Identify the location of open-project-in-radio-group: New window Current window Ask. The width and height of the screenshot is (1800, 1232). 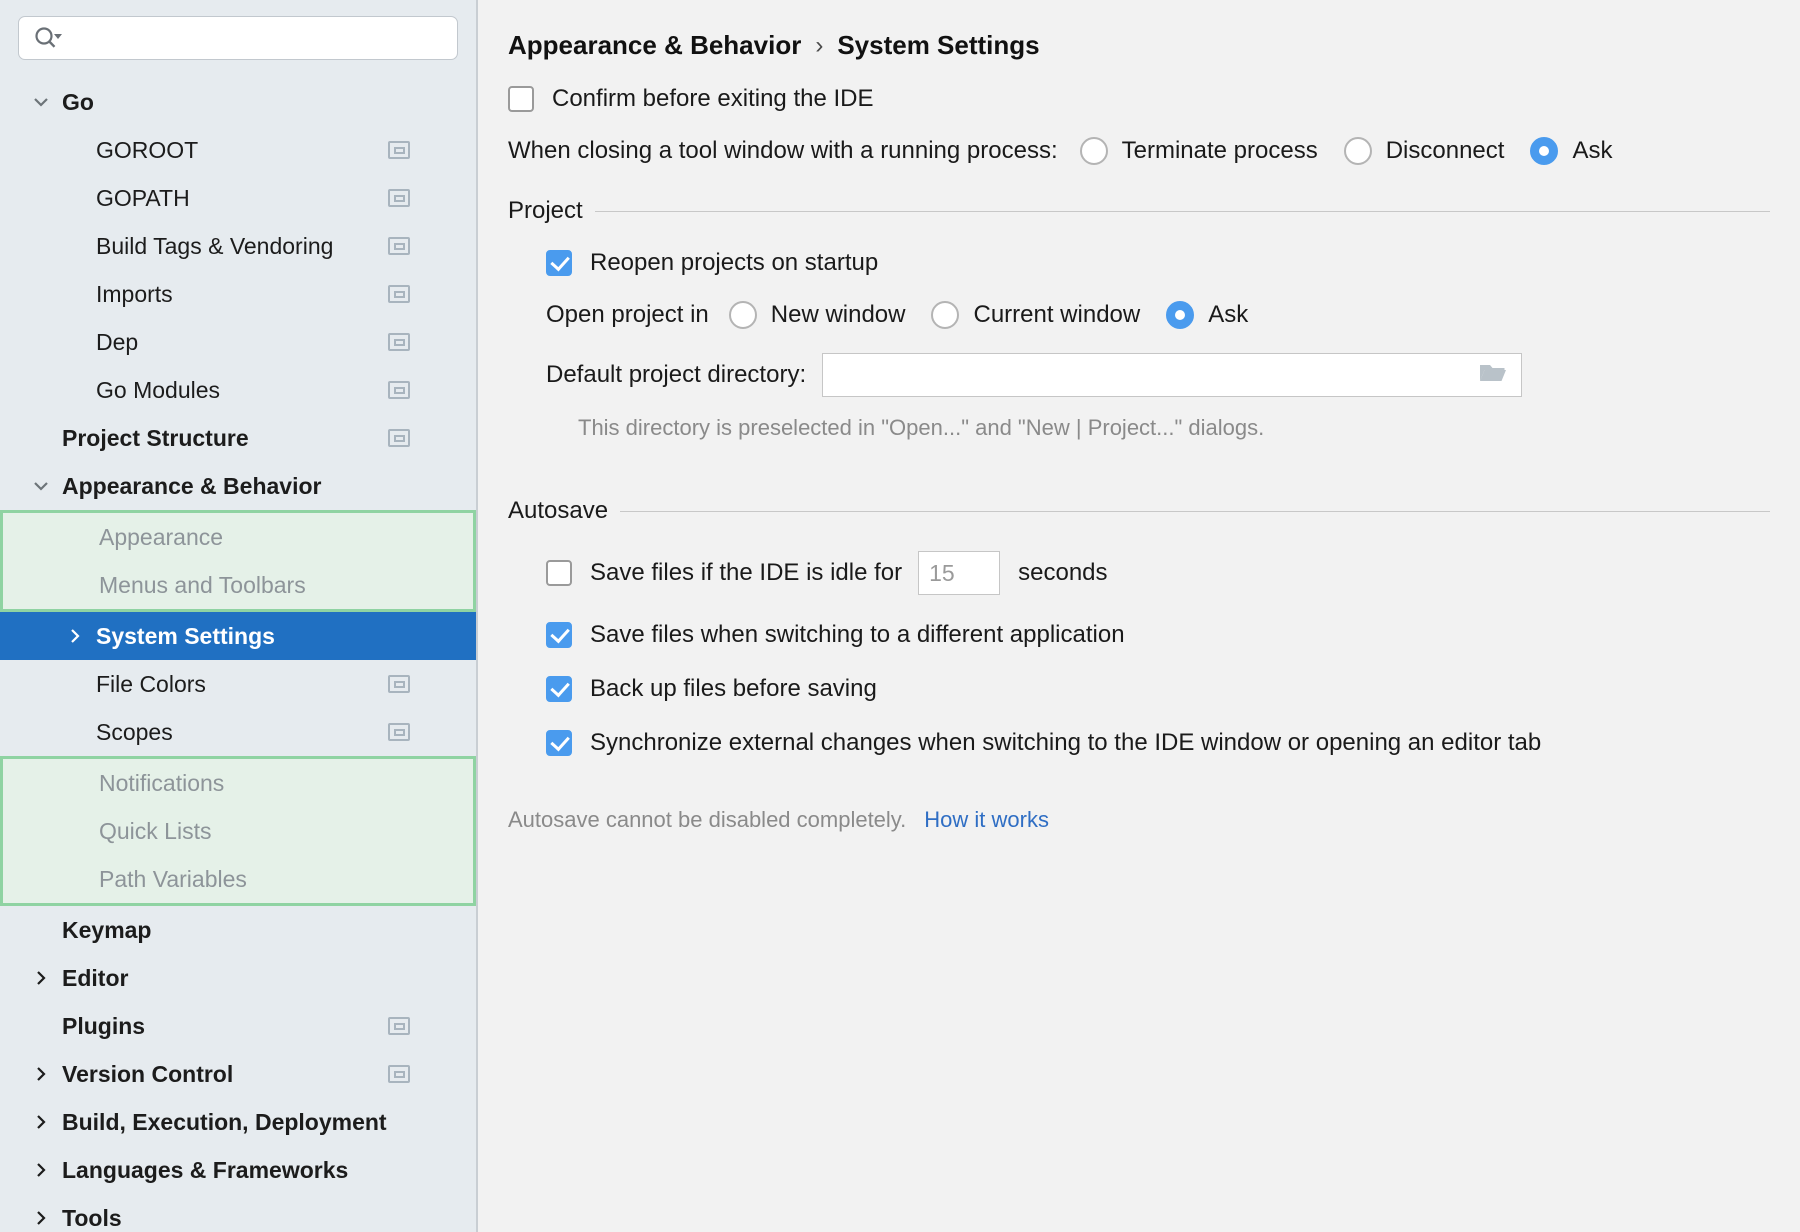
(1001, 315).